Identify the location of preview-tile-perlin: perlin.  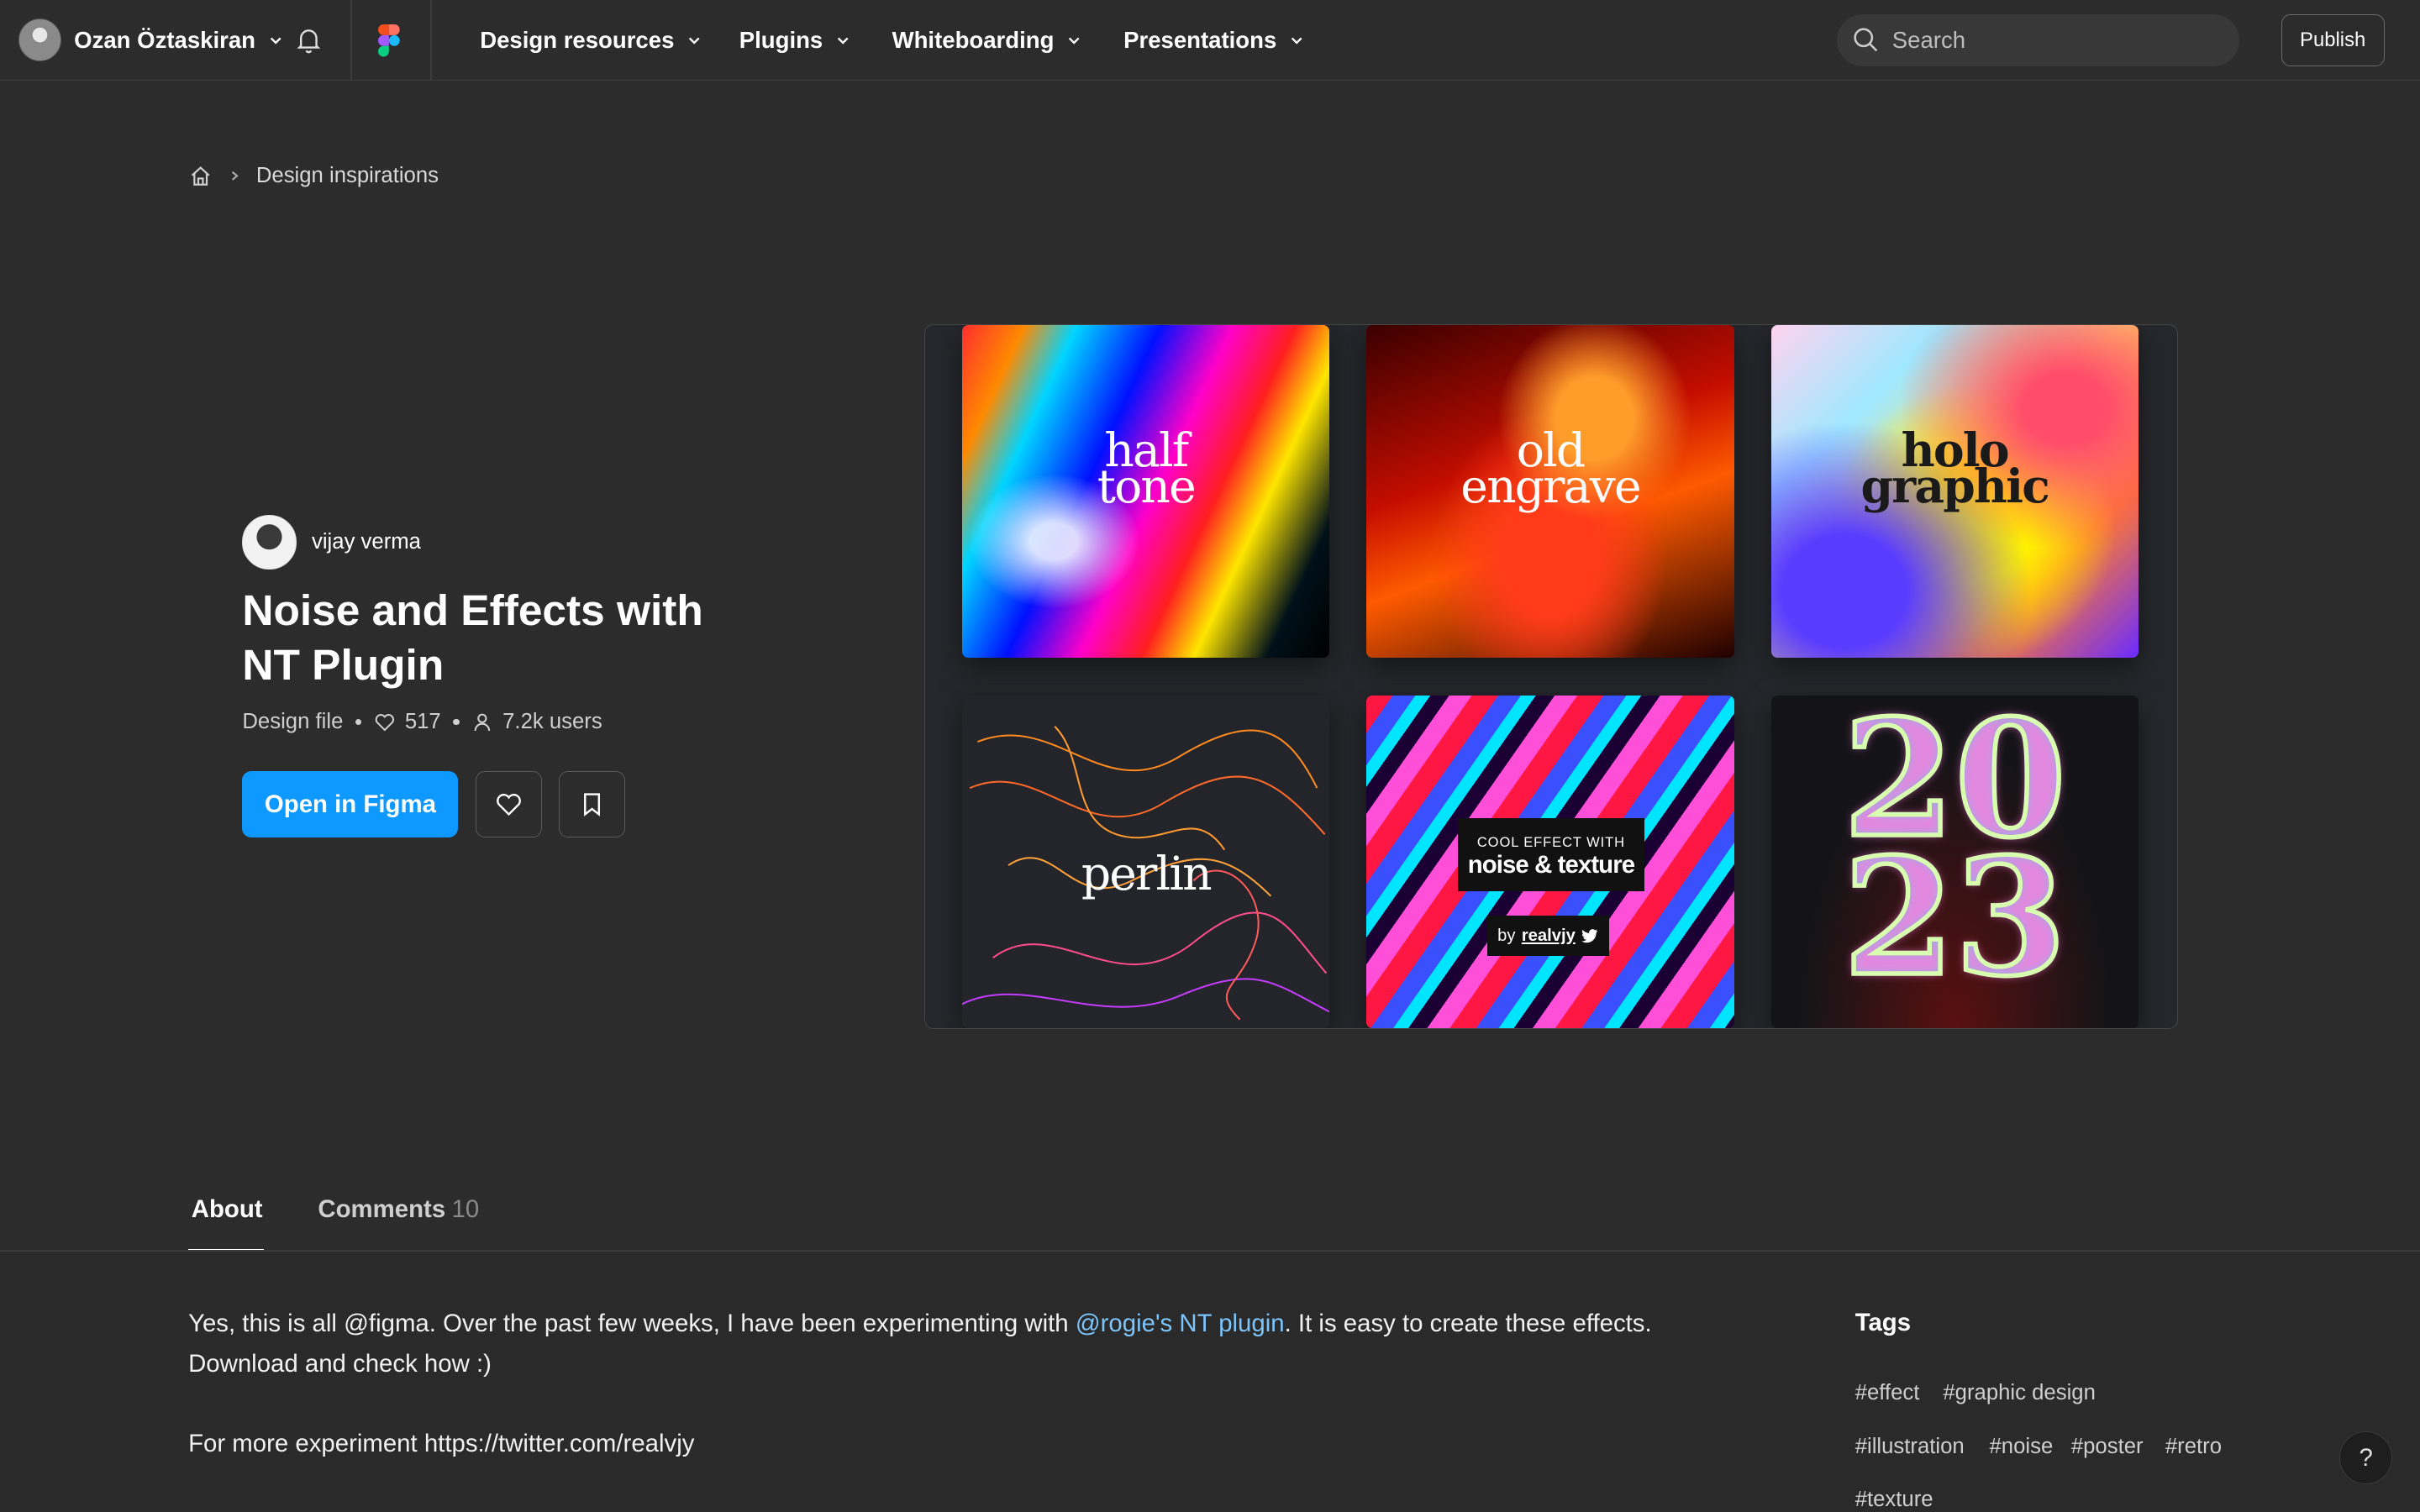
(1146, 862).